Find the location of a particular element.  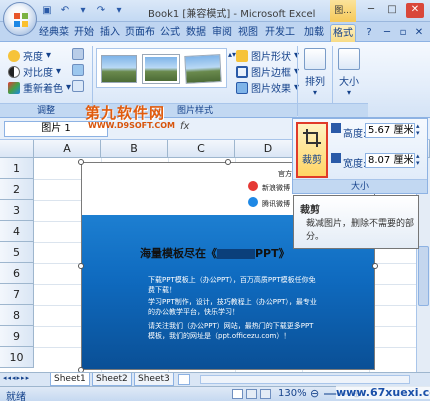

tencent-weibo-icon is located at coordinates (253, 202).